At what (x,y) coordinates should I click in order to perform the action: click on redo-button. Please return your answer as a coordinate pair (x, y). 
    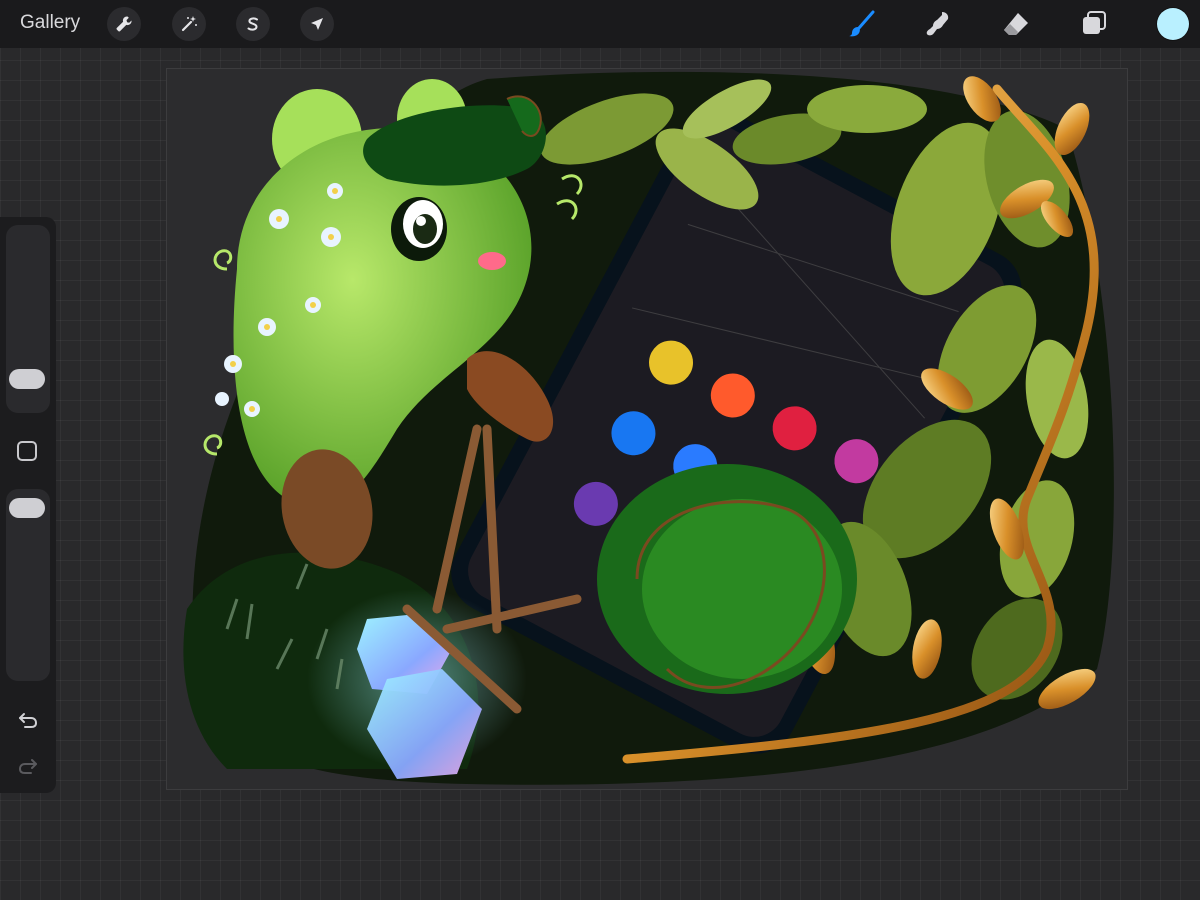
    Looking at the image, I should click on (28, 765).